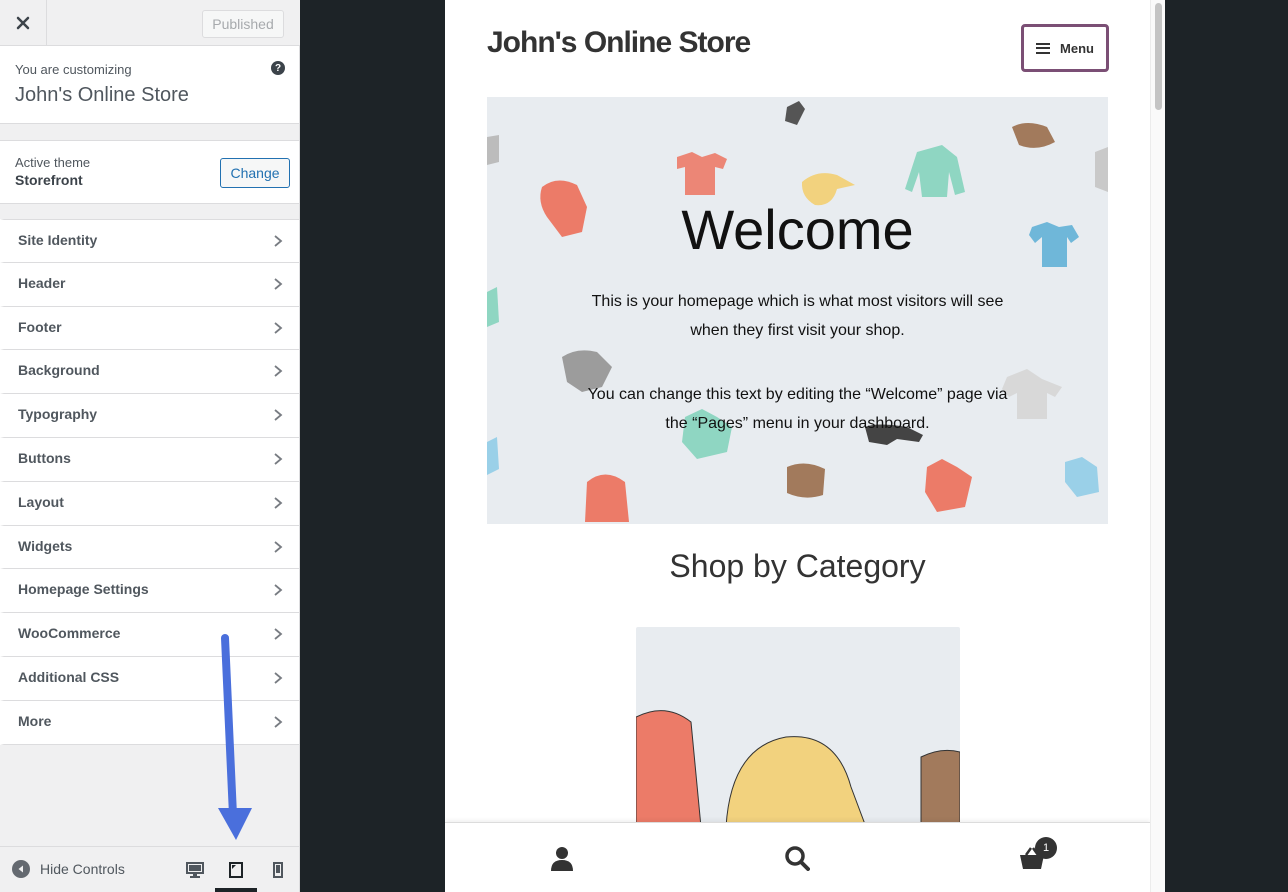  What do you see at coordinates (149, 372) in the screenshot?
I see `section-background: Background` at bounding box center [149, 372].